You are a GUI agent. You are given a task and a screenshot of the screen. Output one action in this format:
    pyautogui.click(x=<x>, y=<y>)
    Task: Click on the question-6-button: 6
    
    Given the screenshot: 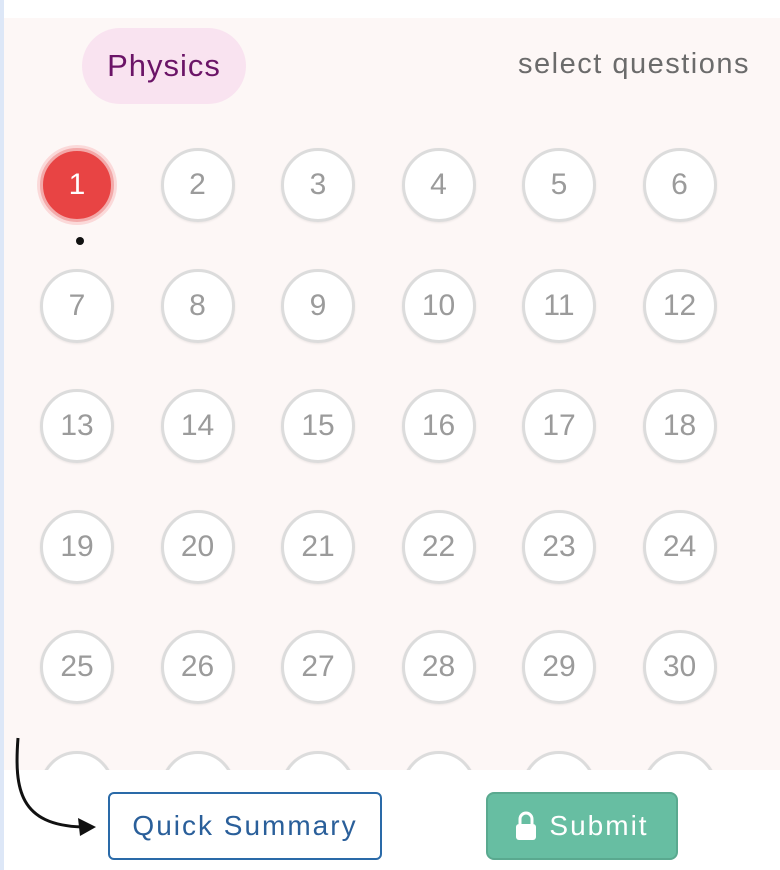 What is the action you would take?
    pyautogui.click(x=679, y=185)
    